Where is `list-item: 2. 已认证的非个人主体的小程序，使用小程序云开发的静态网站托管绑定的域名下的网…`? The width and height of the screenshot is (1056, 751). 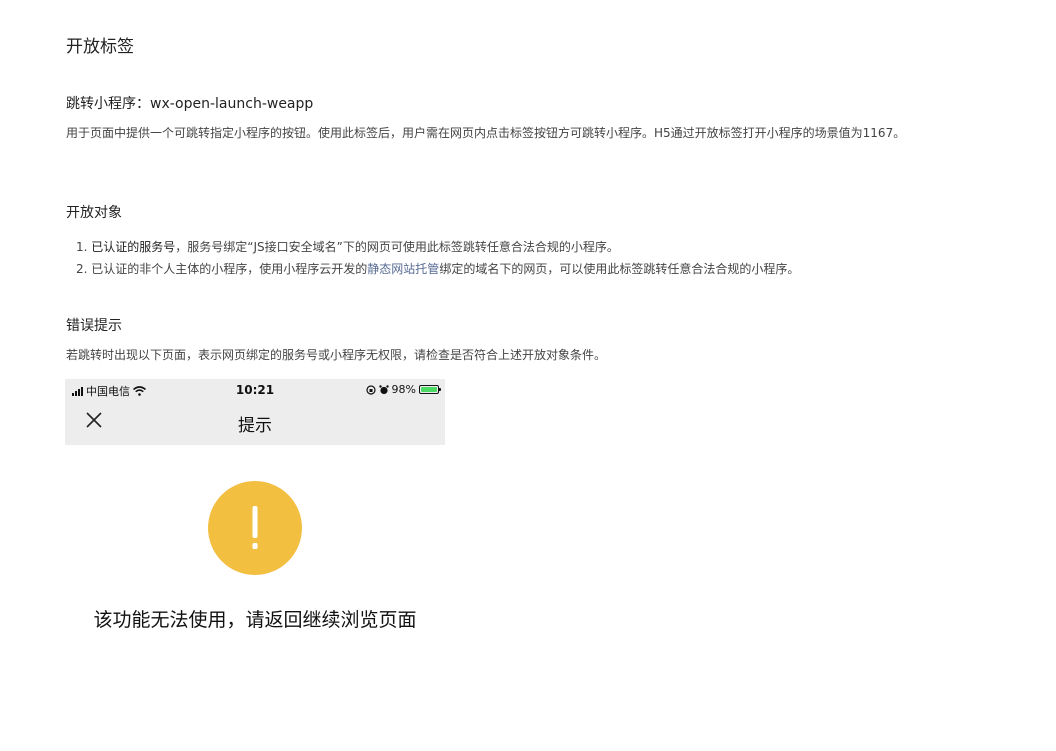 list-item: 2. 已认证的非个人主体的小程序，使用小程序云开发的静态网站托管绑定的域名下的网… is located at coordinates (437, 269).